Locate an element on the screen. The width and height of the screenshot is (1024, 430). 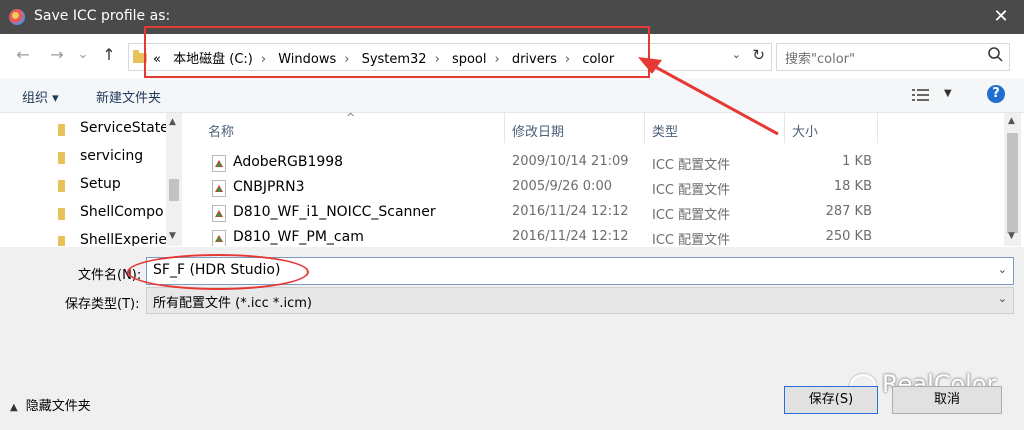
file-date: 2005/9/26 0:00 is located at coordinates (562, 186).